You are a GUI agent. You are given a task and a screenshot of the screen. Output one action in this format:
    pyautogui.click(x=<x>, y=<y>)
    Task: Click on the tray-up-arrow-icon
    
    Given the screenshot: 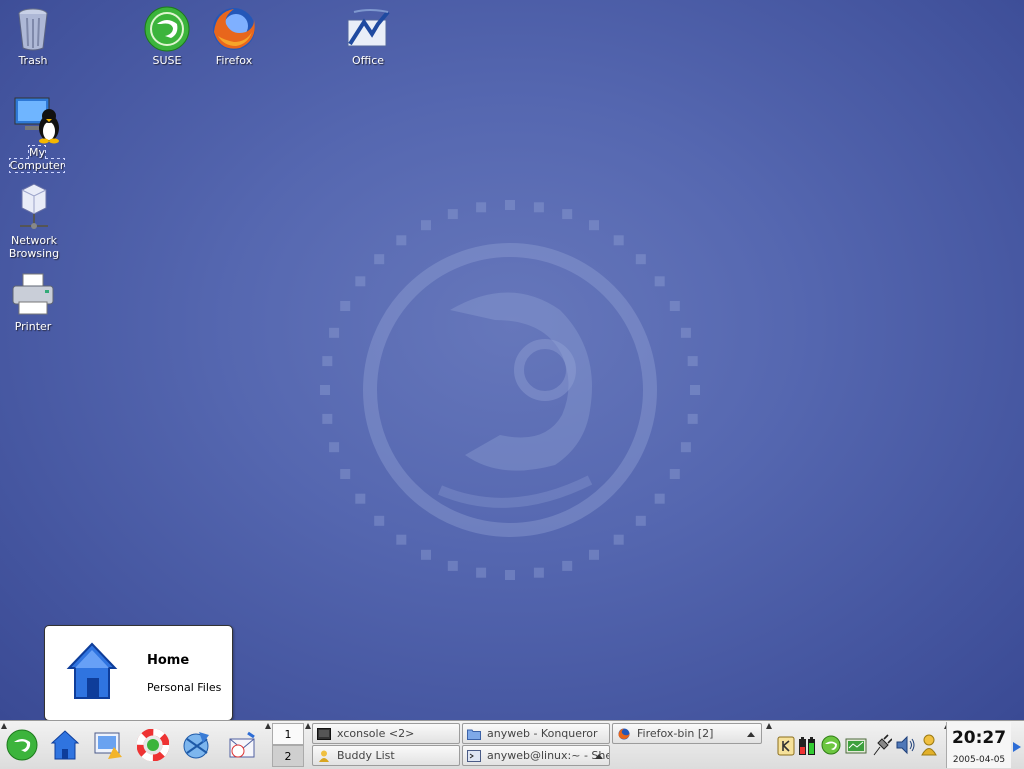 What is the action you would take?
    pyautogui.click(x=769, y=726)
    